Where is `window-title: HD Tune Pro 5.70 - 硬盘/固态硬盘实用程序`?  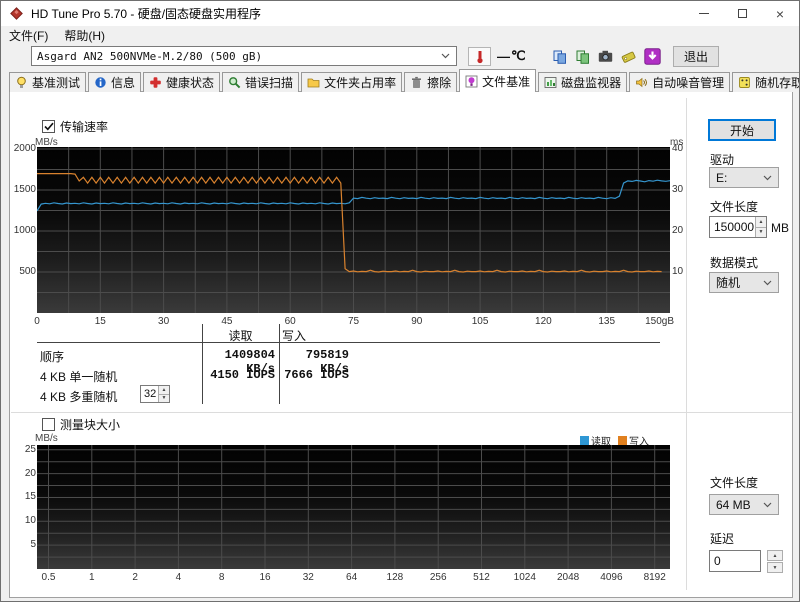 window-title: HD Tune Pro 5.70 - 硬盘/固态硬盘实用程序 is located at coordinates (146, 14).